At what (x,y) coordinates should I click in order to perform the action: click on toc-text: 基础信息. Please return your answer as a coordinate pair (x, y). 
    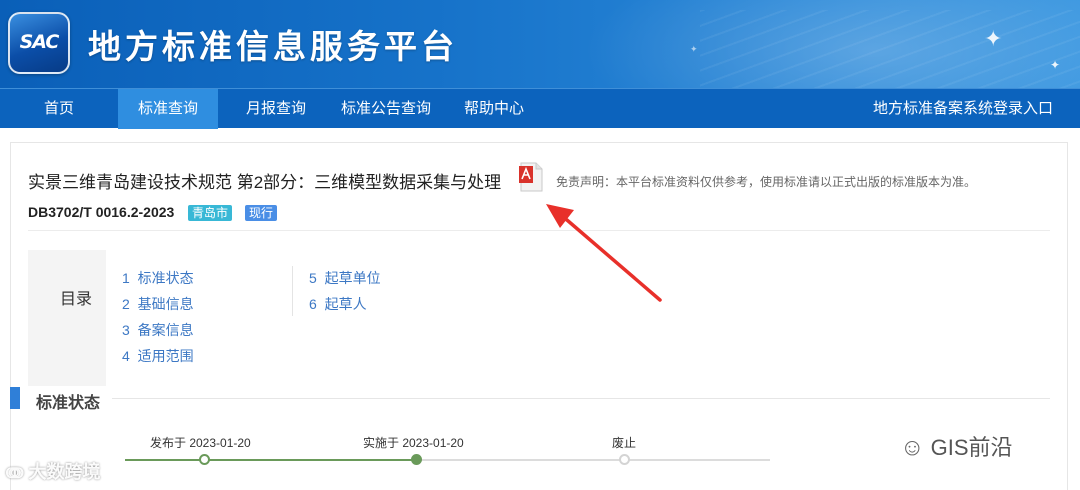
    Looking at the image, I should click on (165, 304).